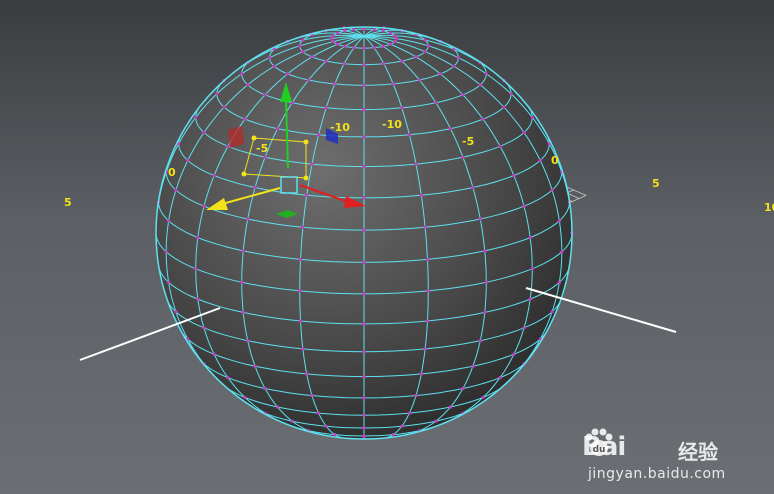 The width and height of the screenshot is (774, 494). What do you see at coordinates (306, 178) in the screenshot?
I see `selected-vertex` at bounding box center [306, 178].